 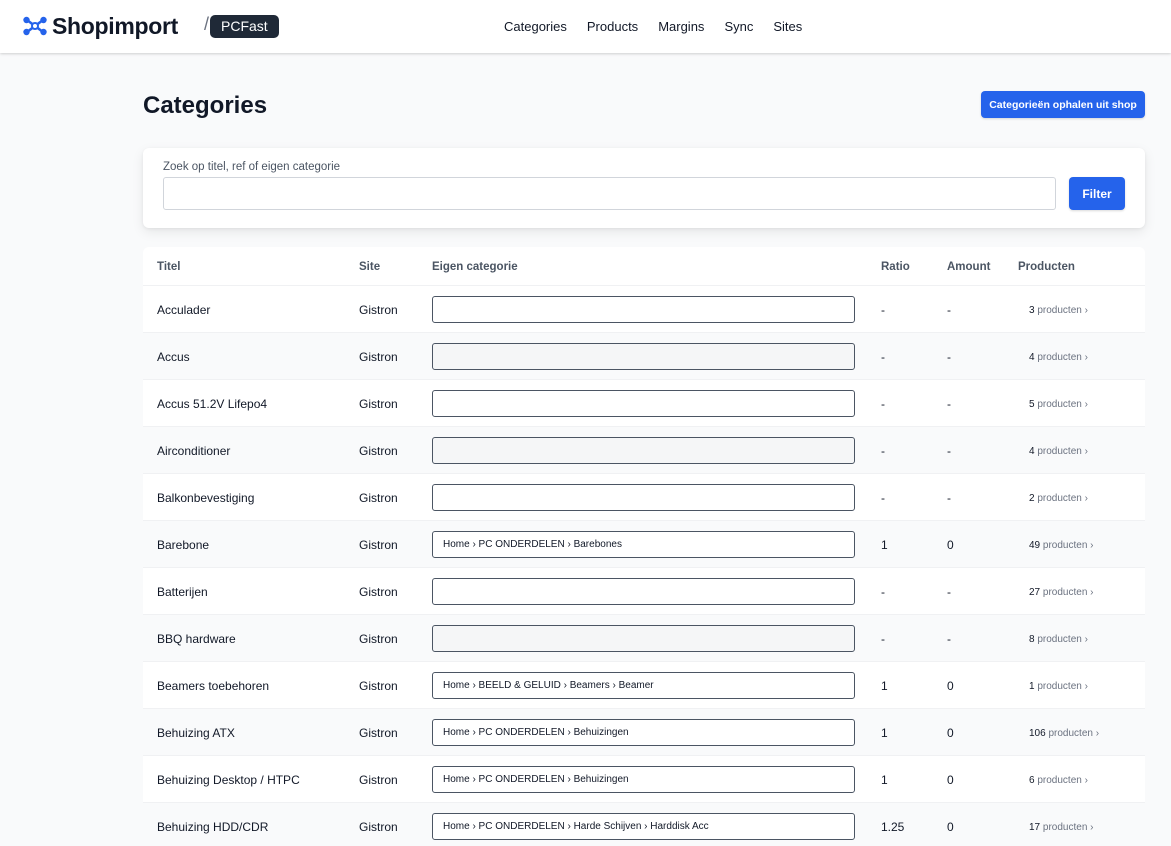 I want to click on row-title: Accus 51.2V Lifepo4, so click(x=212, y=404).